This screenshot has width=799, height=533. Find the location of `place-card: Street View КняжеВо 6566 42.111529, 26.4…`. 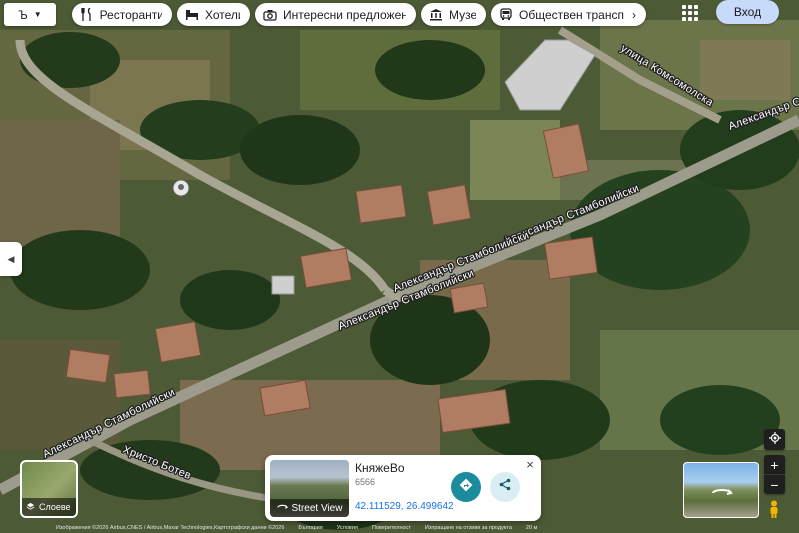

place-card: Street View КняжеВо 6566 42.111529, 26.4… is located at coordinates (403, 488).